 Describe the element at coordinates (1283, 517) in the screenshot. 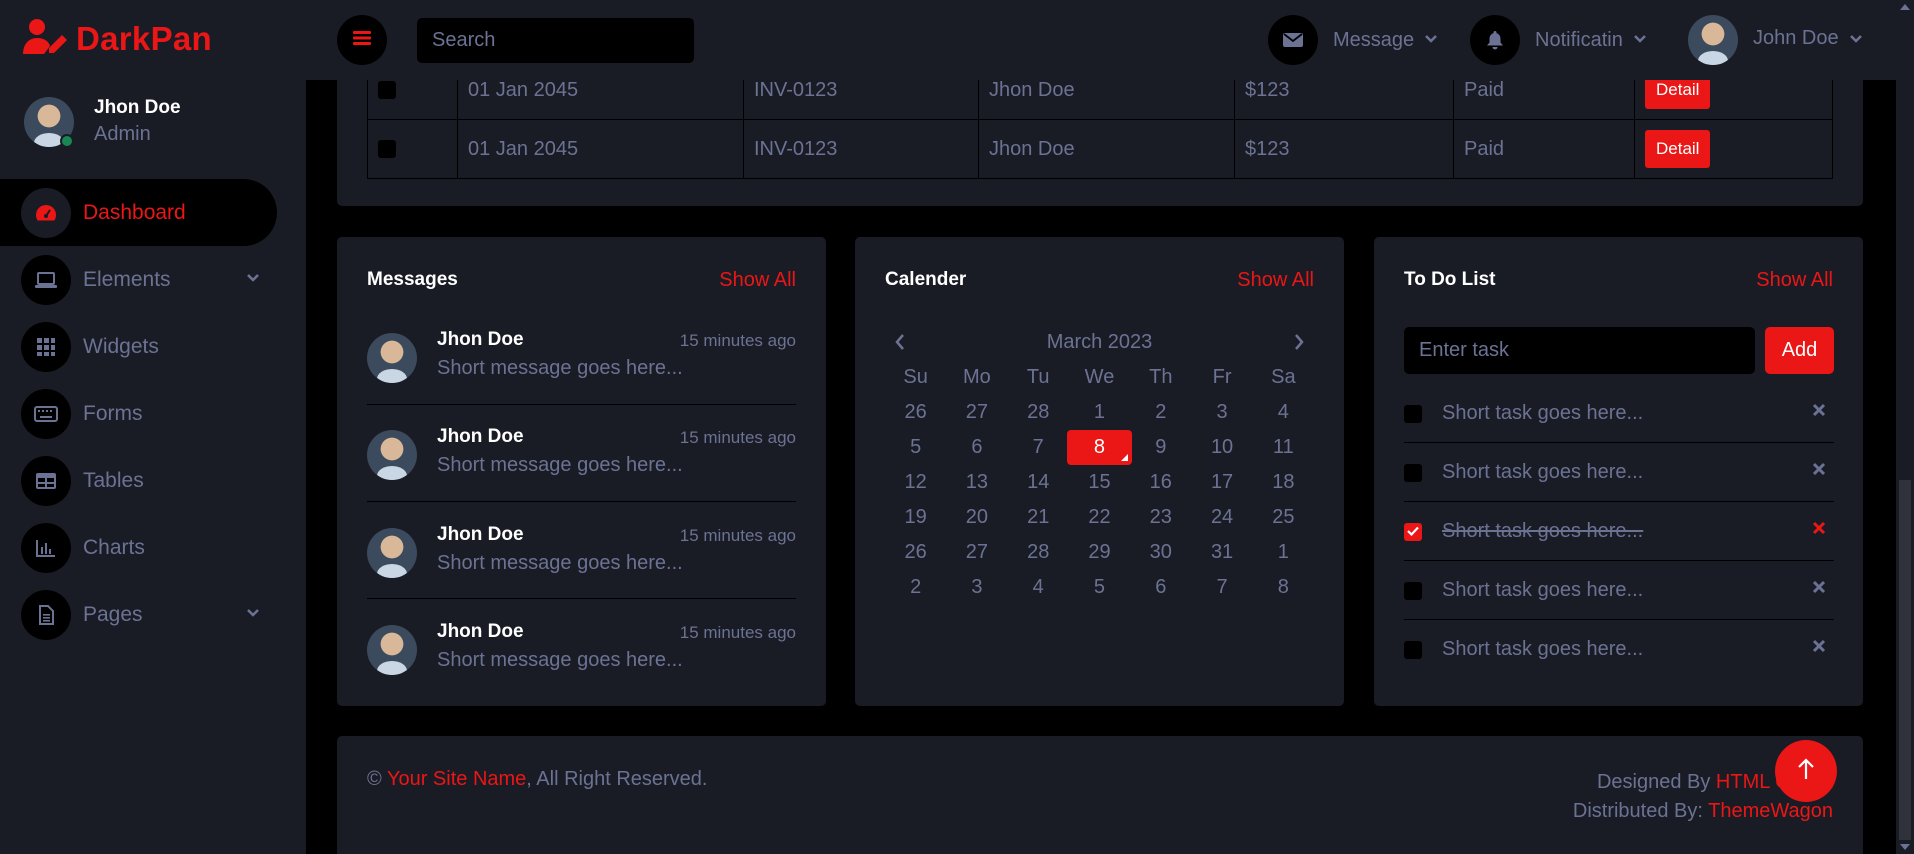

I see `calendar-day: 25` at that location.